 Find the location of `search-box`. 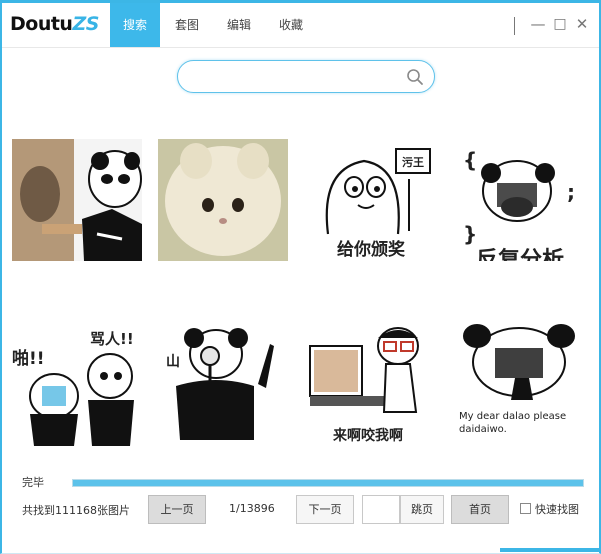

search-box is located at coordinates (306, 76).